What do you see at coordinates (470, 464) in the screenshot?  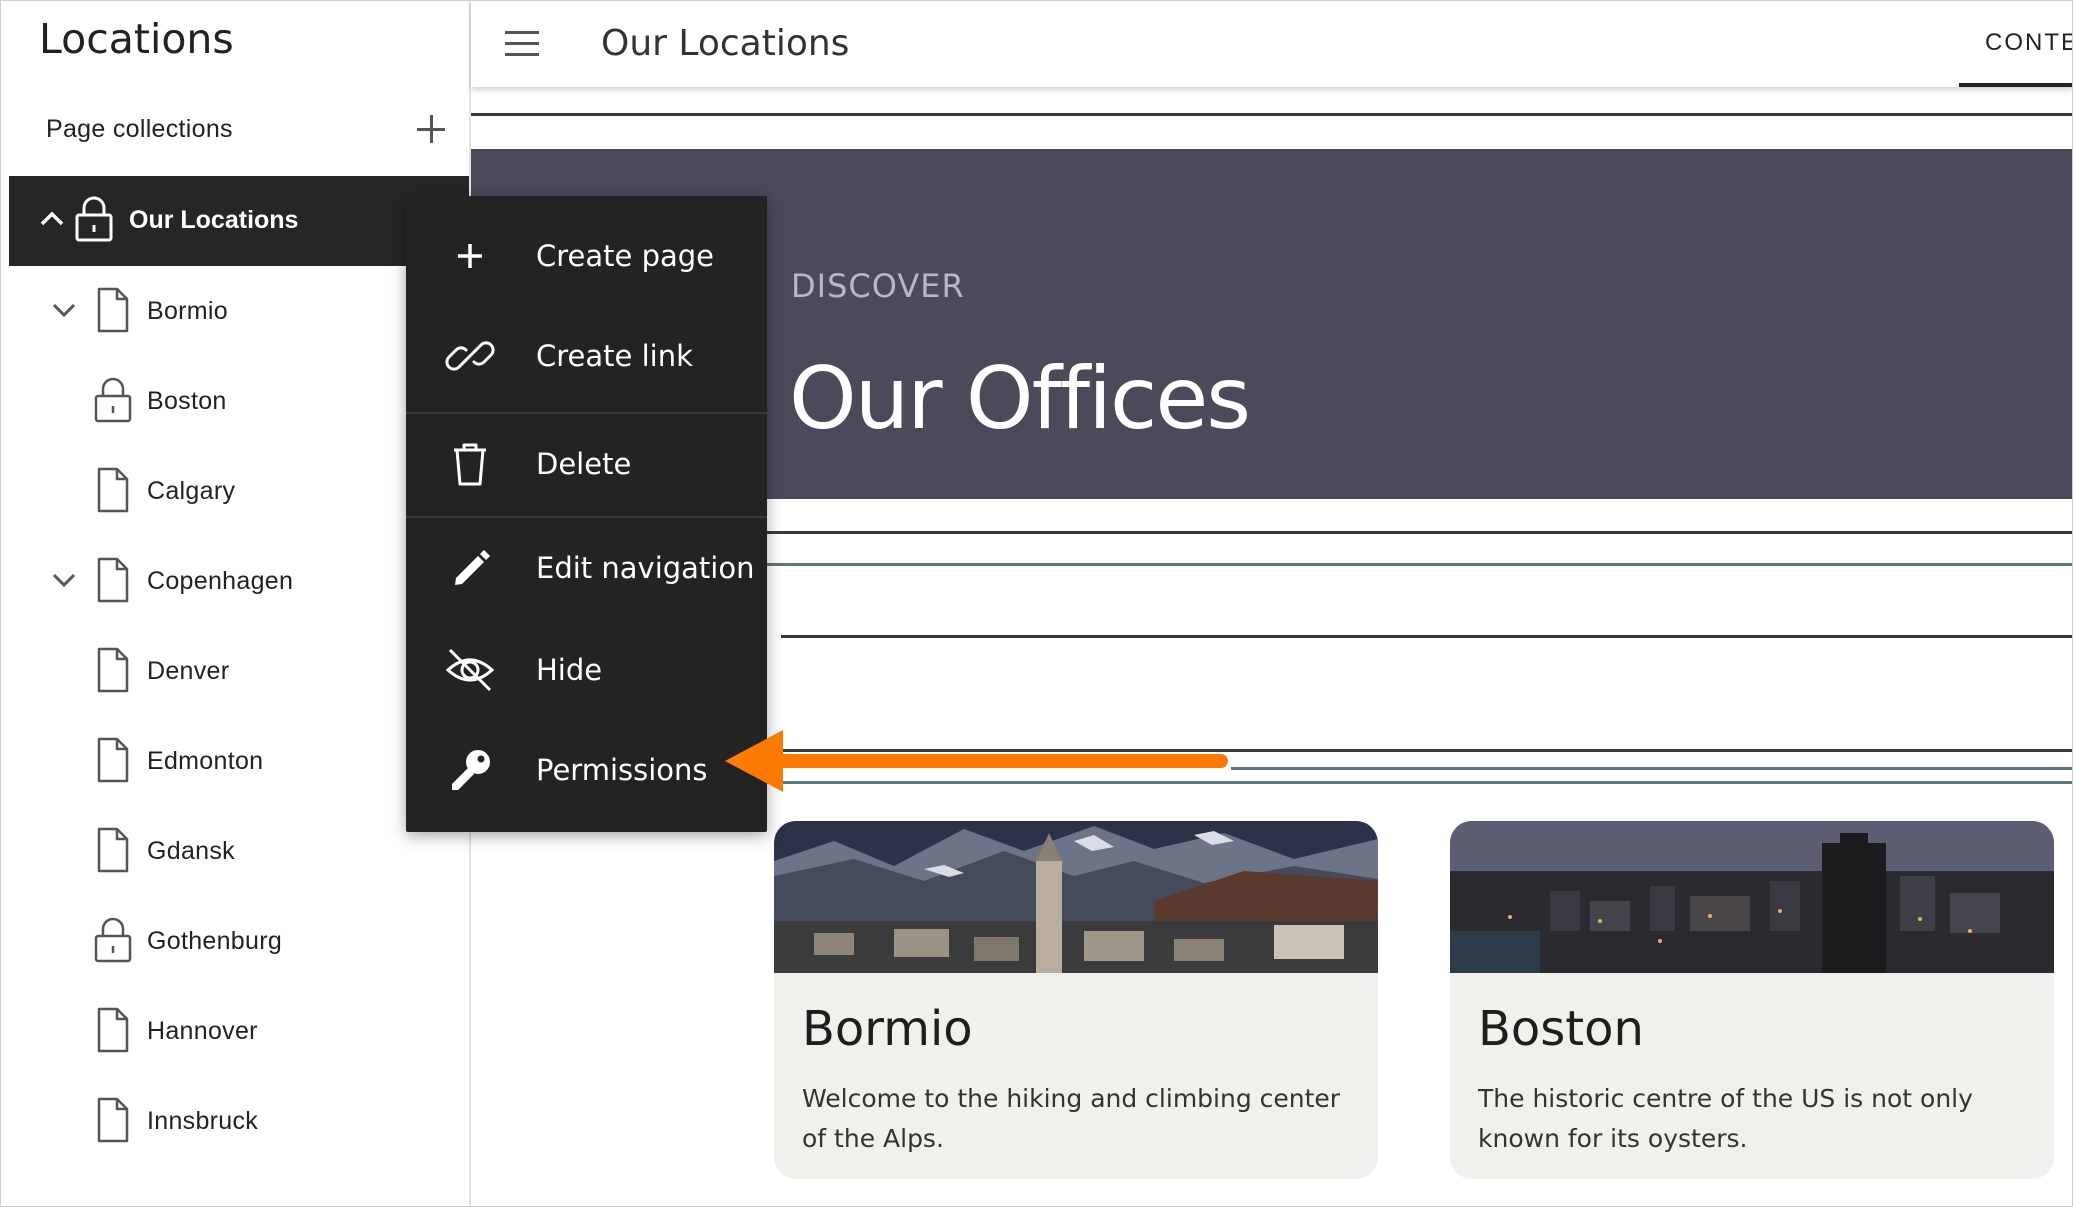 I see `trash-icon` at bounding box center [470, 464].